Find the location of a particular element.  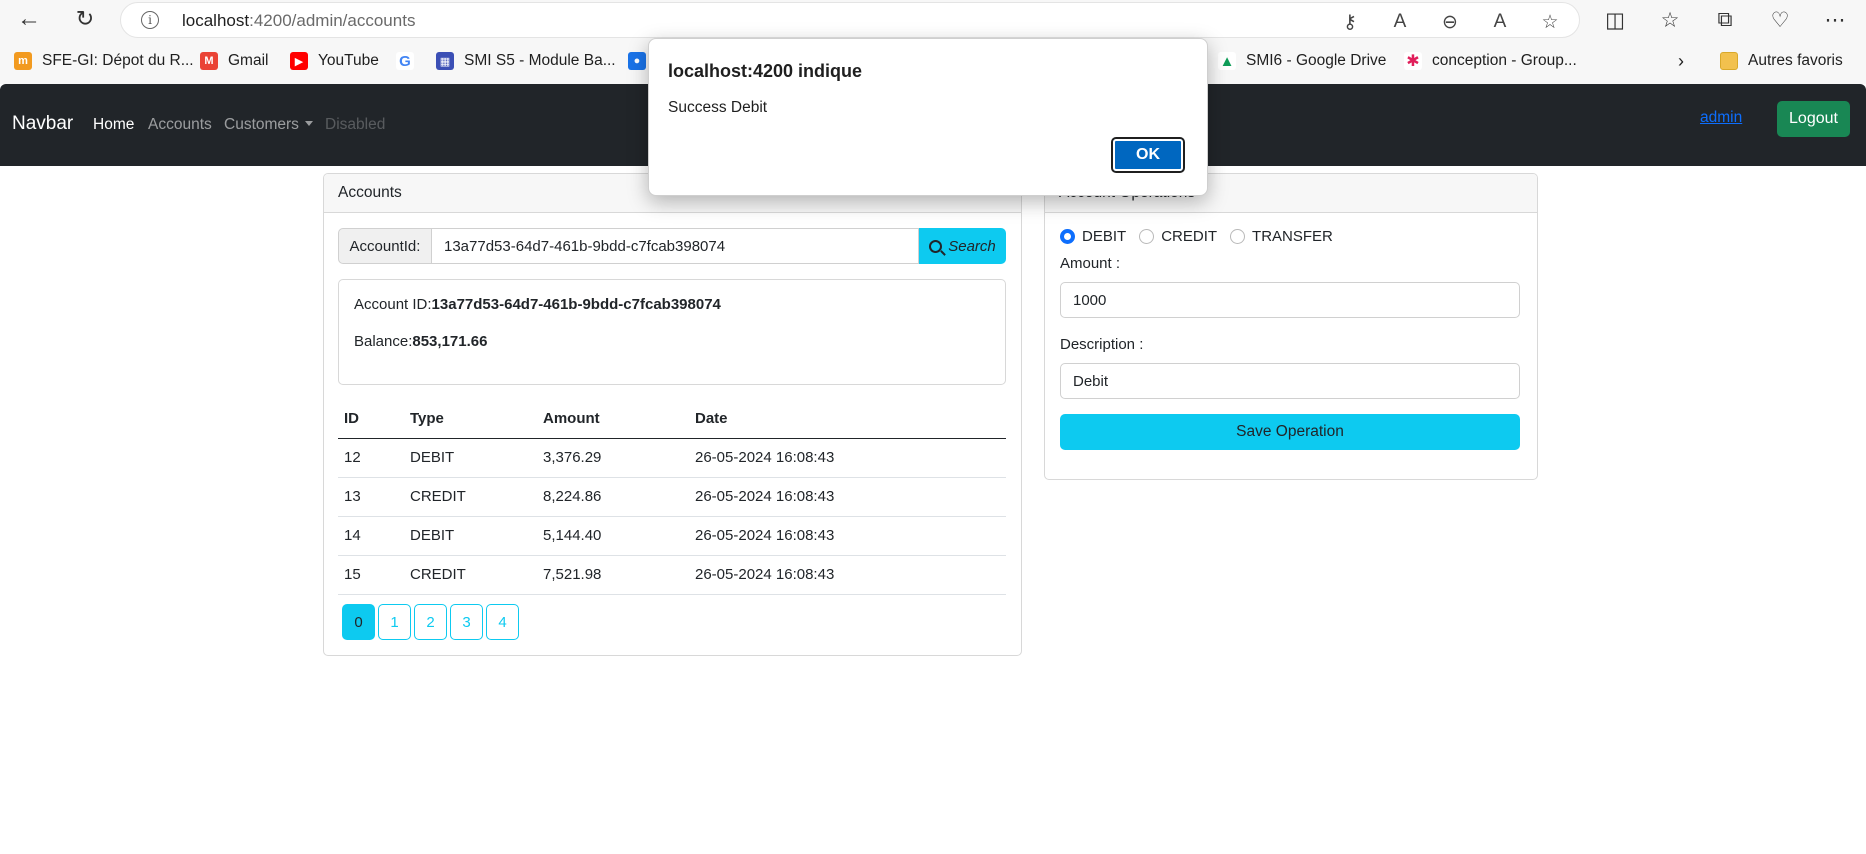

radio-transfer-label: TRANSFER is located at coordinates (1292, 236).